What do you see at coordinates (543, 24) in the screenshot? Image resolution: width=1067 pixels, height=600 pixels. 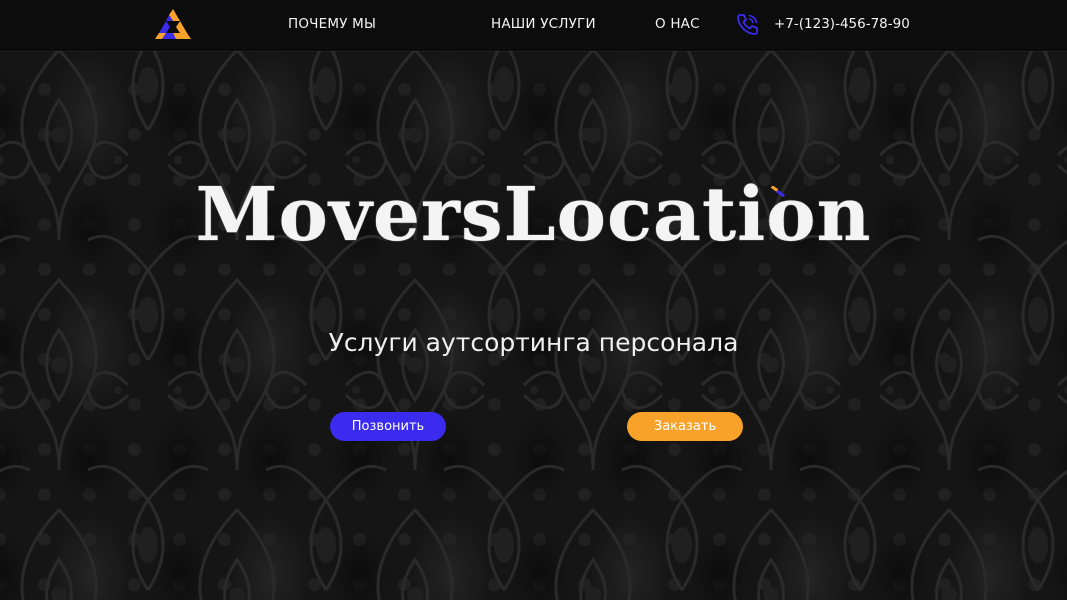 I see `nav-link-services: НАШИ УСЛУГИ` at bounding box center [543, 24].